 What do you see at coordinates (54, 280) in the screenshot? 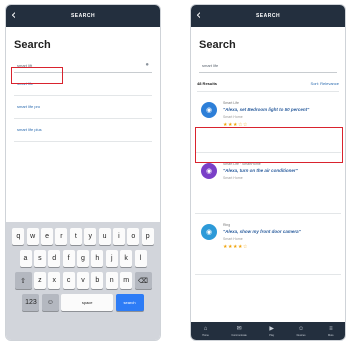
I see `keyboard-key: x` at bounding box center [54, 280].